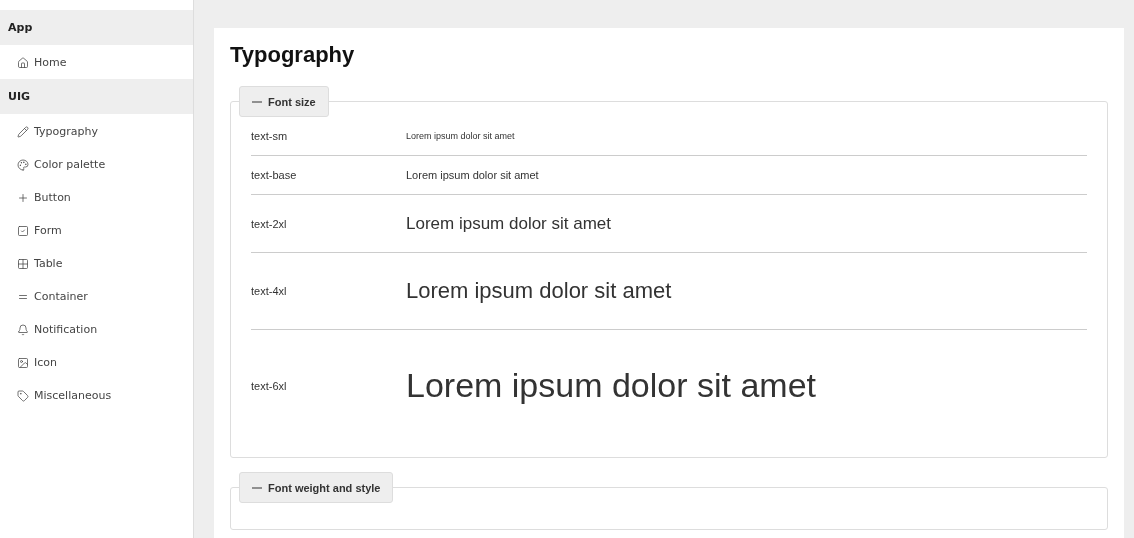  Describe the element at coordinates (96, 296) in the screenshot. I see `sidebar-item: Container` at that location.